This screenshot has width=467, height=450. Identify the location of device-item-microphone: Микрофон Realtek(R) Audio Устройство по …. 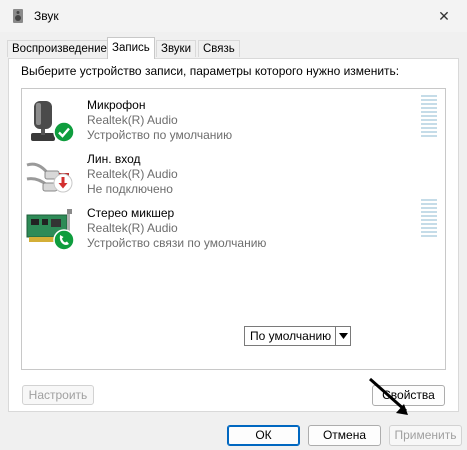
(233, 121).